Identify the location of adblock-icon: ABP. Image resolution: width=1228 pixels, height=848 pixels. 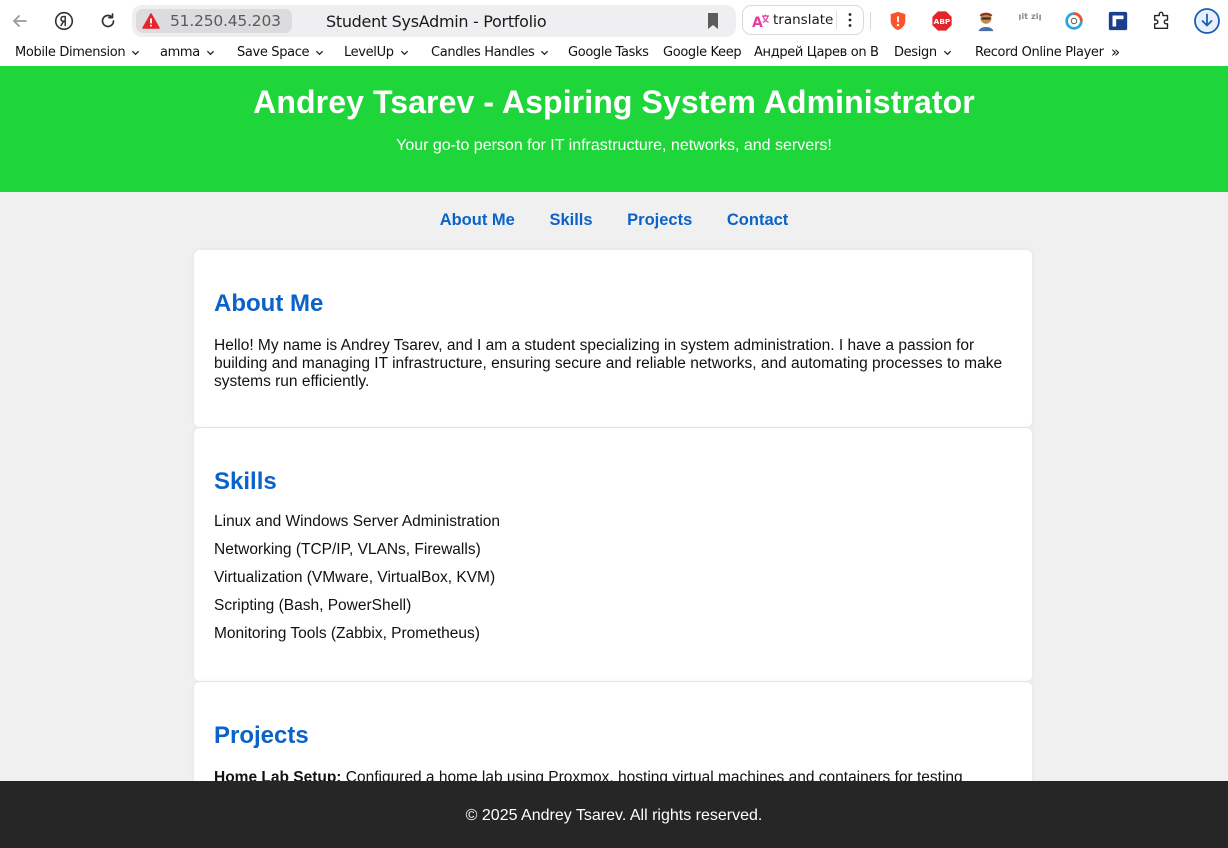
(942, 21).